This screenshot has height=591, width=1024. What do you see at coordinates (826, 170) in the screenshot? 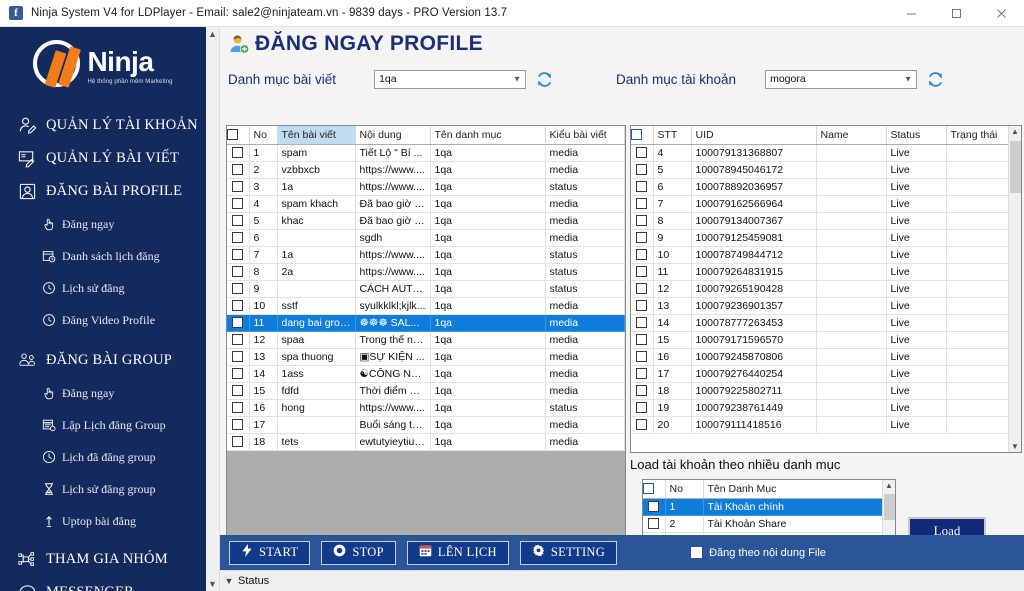
I see `table-row: 5 100078945046172 Live` at bounding box center [826, 170].